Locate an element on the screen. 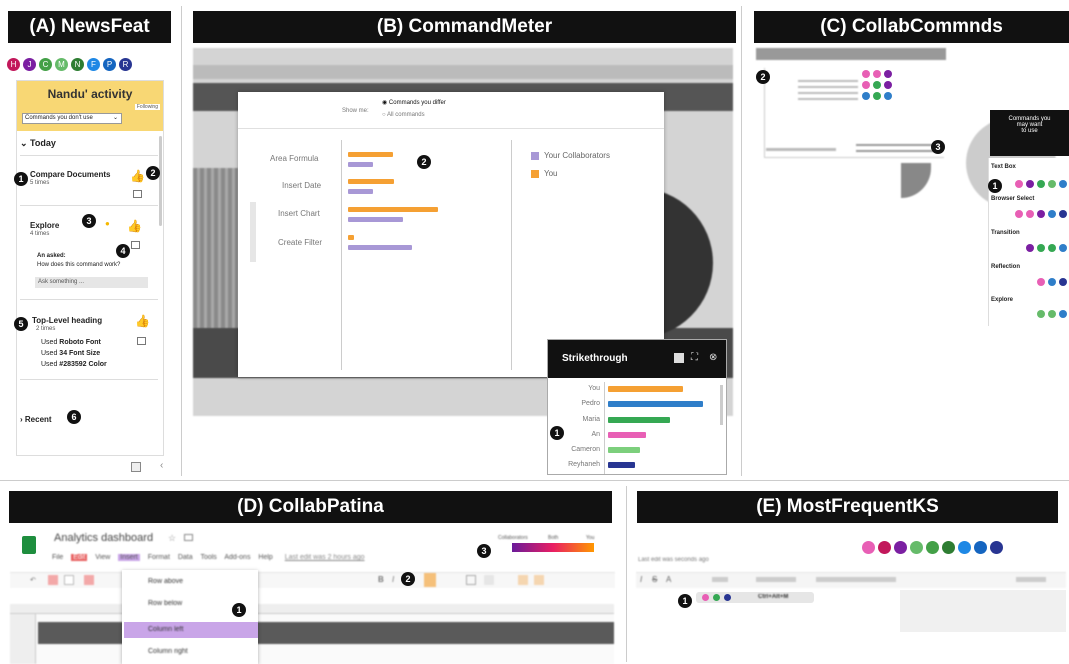 This screenshot has height=664, width=1069. close-icon: ⊗ is located at coordinates (713, 357).